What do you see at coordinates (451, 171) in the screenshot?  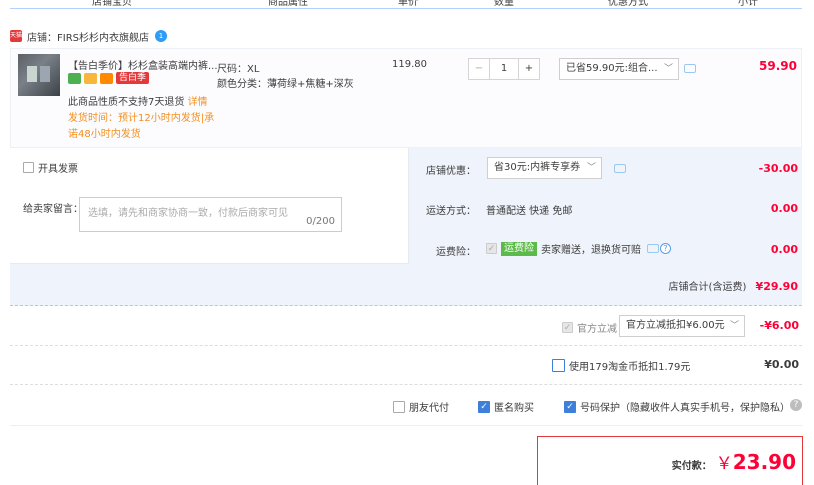 I see `shop-discount-label: 店铺优惠：` at bounding box center [451, 171].